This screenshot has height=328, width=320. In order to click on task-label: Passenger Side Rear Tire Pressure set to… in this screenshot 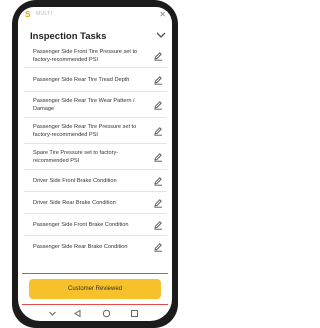, I will do `click(85, 130)`.